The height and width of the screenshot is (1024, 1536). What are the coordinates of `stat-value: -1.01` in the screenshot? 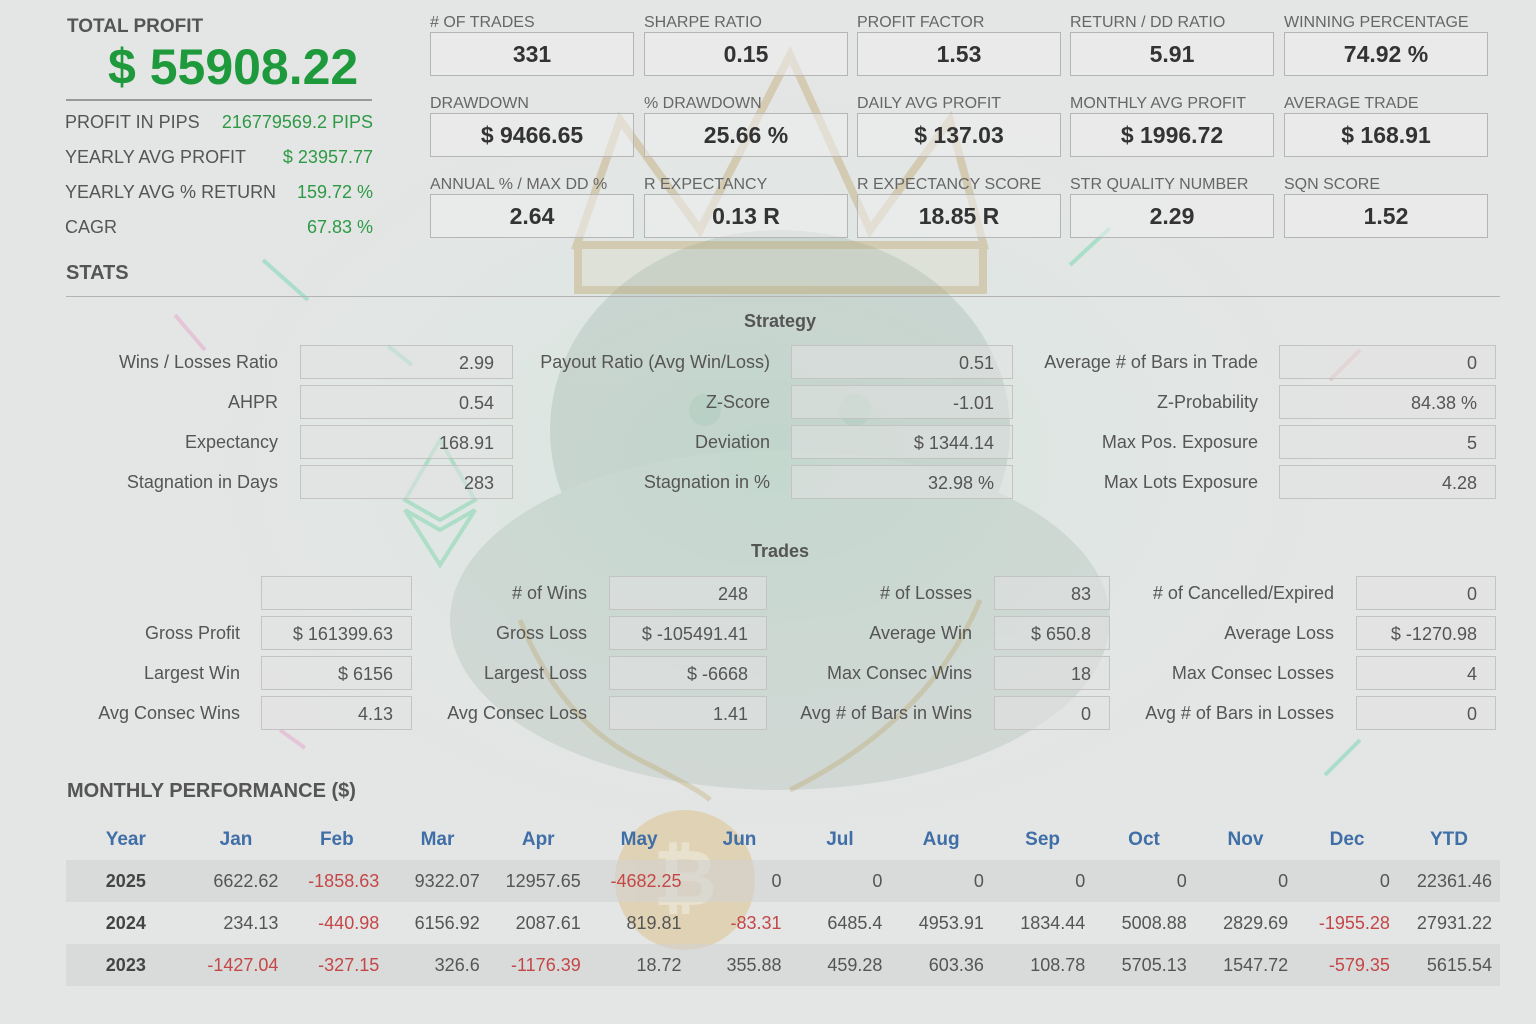 It's located at (902, 402).